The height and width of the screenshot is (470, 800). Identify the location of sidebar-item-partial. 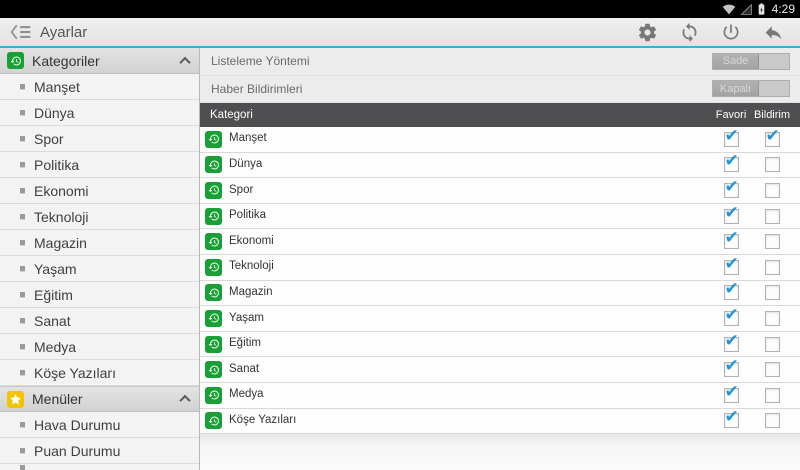
(99, 467).